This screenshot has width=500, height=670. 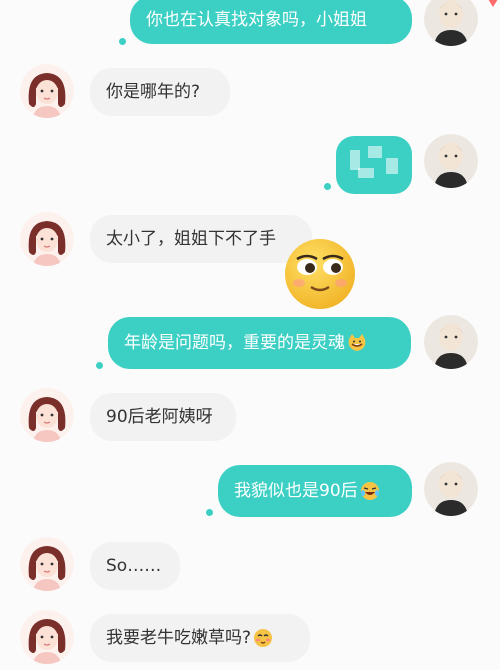 I want to click on message-text: 太小了，姐姐下不了手, so click(x=191, y=238).